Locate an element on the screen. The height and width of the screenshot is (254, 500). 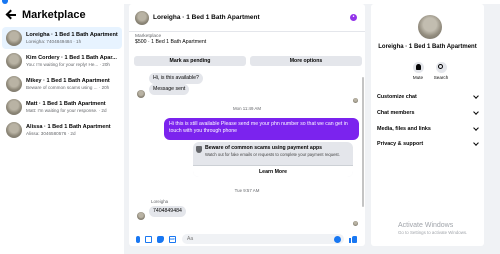
like-icon is located at coordinates (353, 239).